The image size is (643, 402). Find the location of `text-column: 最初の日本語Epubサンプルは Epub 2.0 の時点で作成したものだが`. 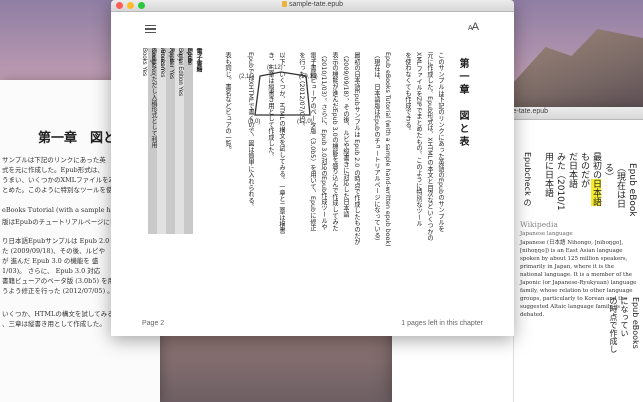

text-column: 最初の日本語Epubサンプルは Epub 2.0 の時点で作成したものだが is located at coordinates (356, 148).